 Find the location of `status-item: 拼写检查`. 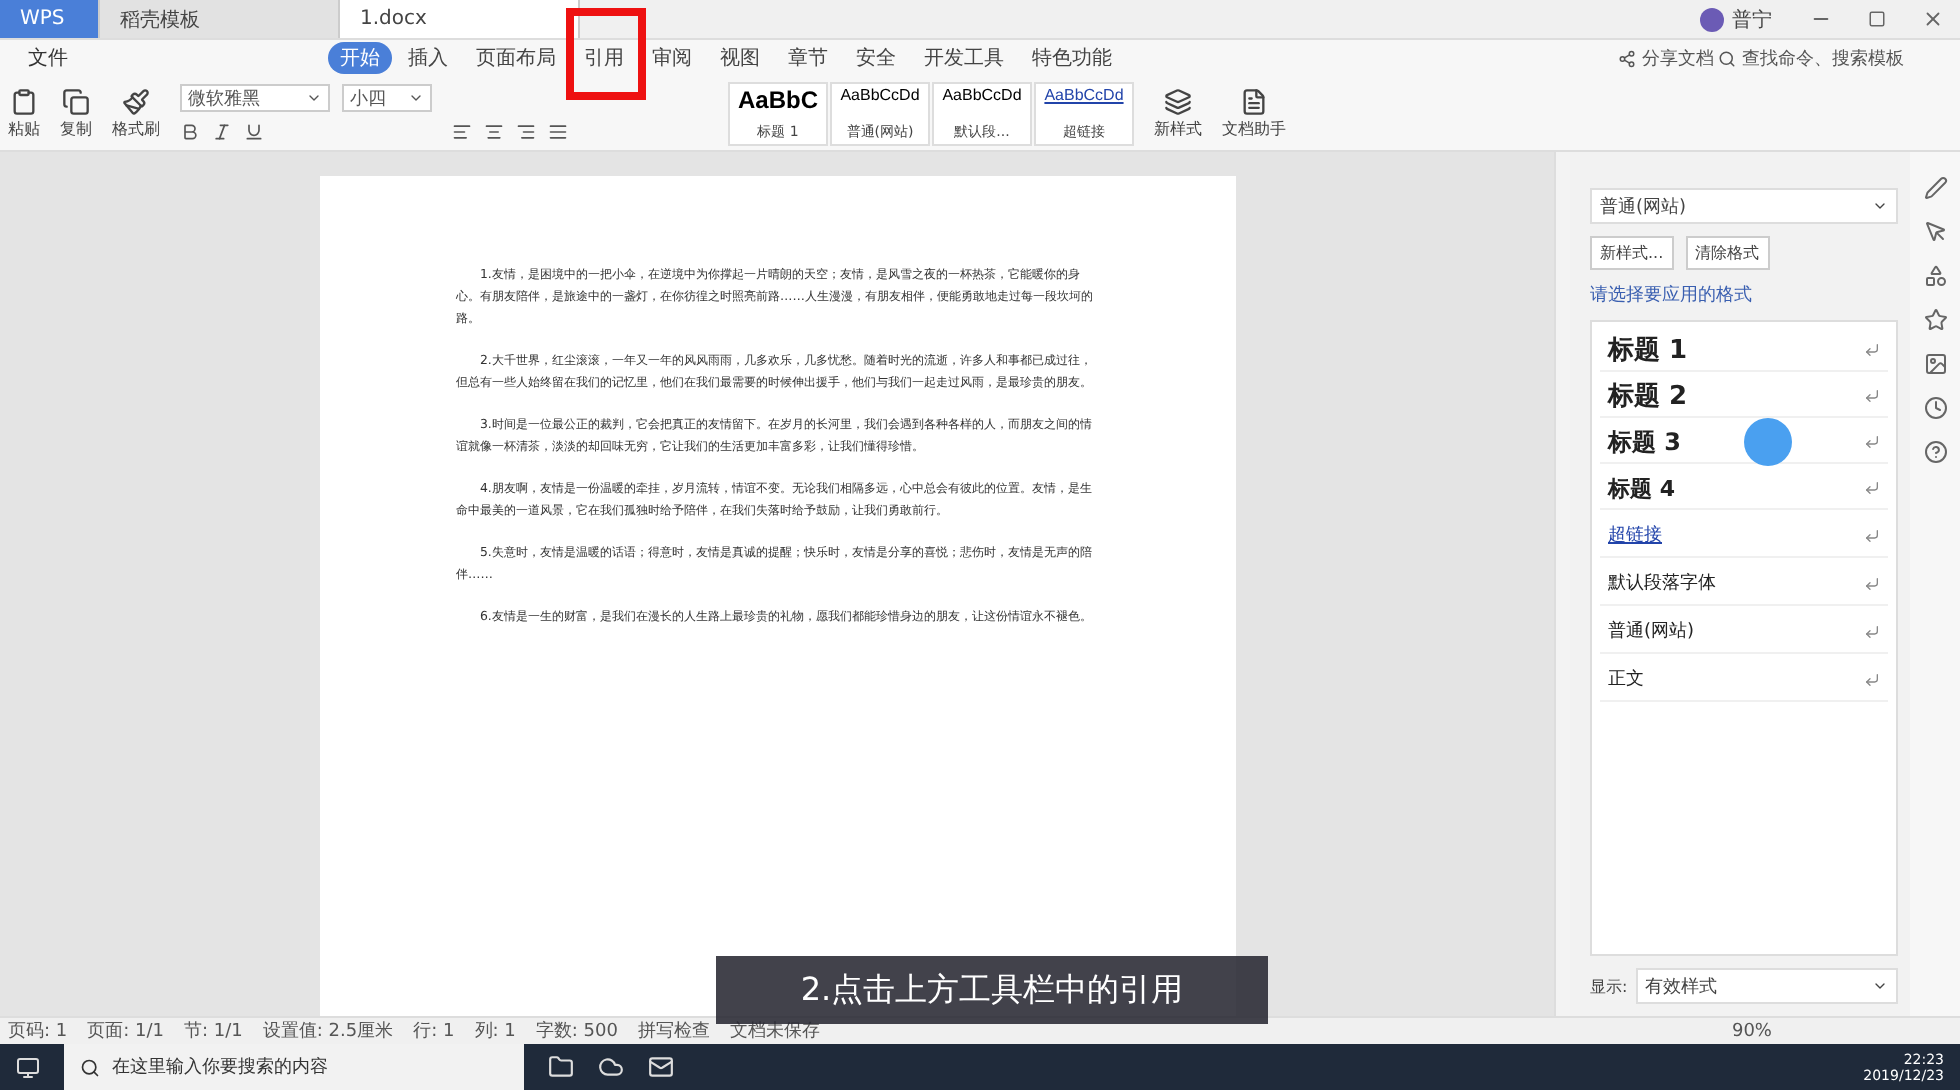

status-item: 拼写检查 is located at coordinates (673, 1031).